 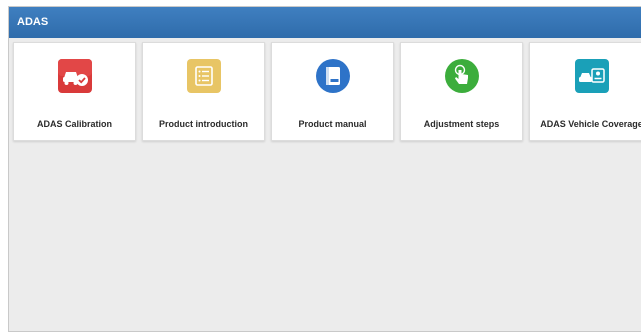 What do you see at coordinates (332, 124) in the screenshot?
I see `tile-label: Product manual` at bounding box center [332, 124].